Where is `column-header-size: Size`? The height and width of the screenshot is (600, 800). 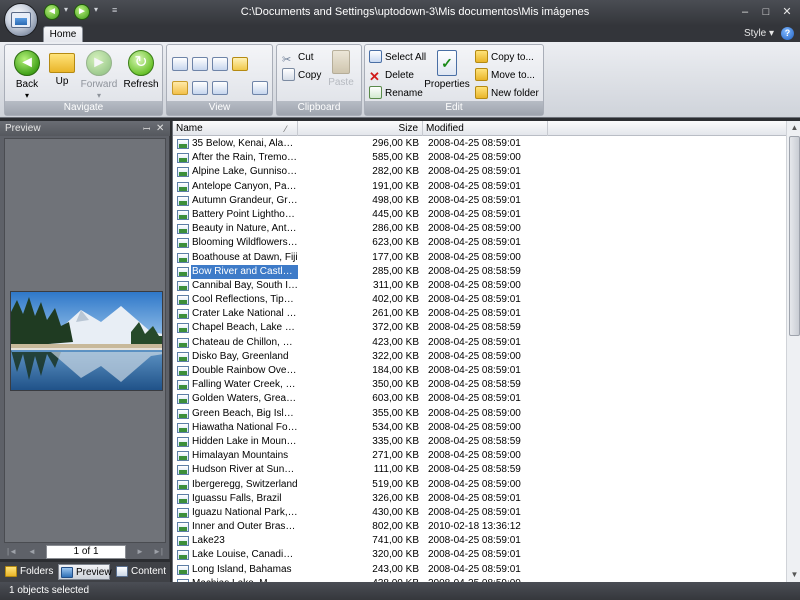
column-header-size: Size is located at coordinates (360, 128).